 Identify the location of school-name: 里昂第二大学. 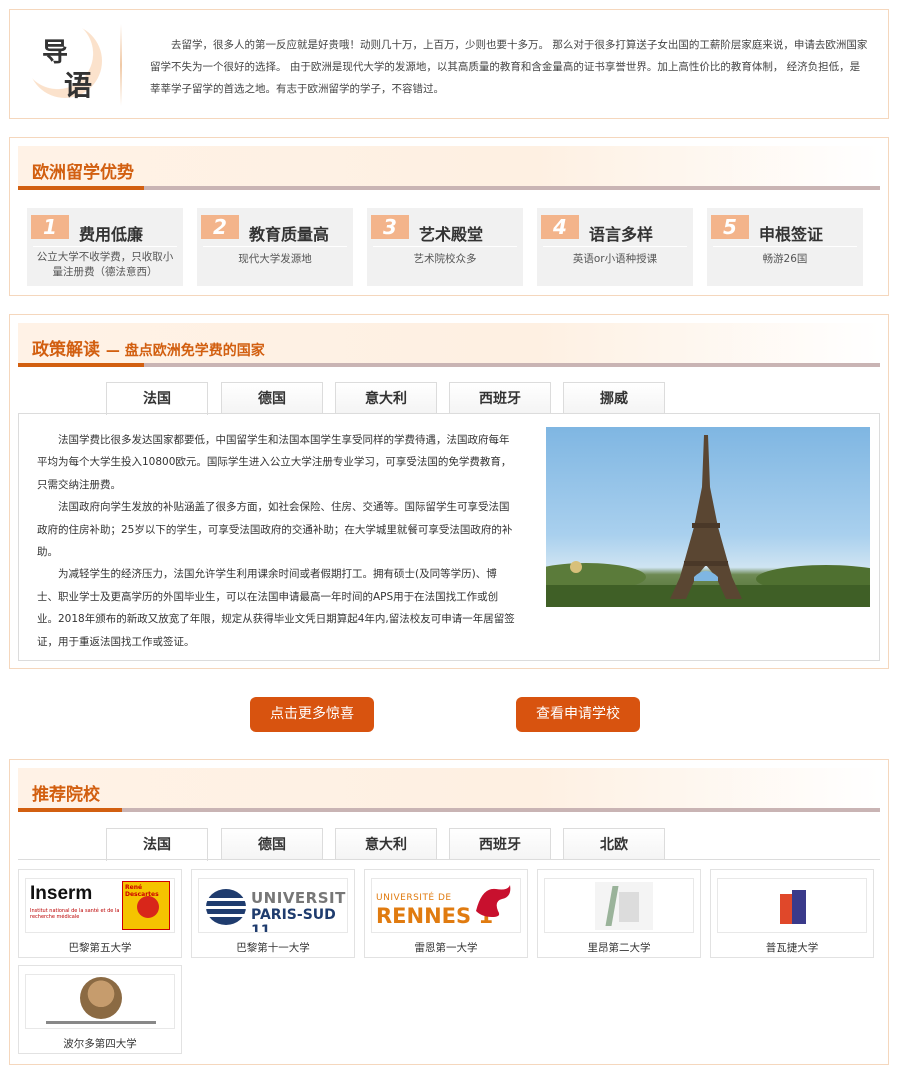
(619, 948).